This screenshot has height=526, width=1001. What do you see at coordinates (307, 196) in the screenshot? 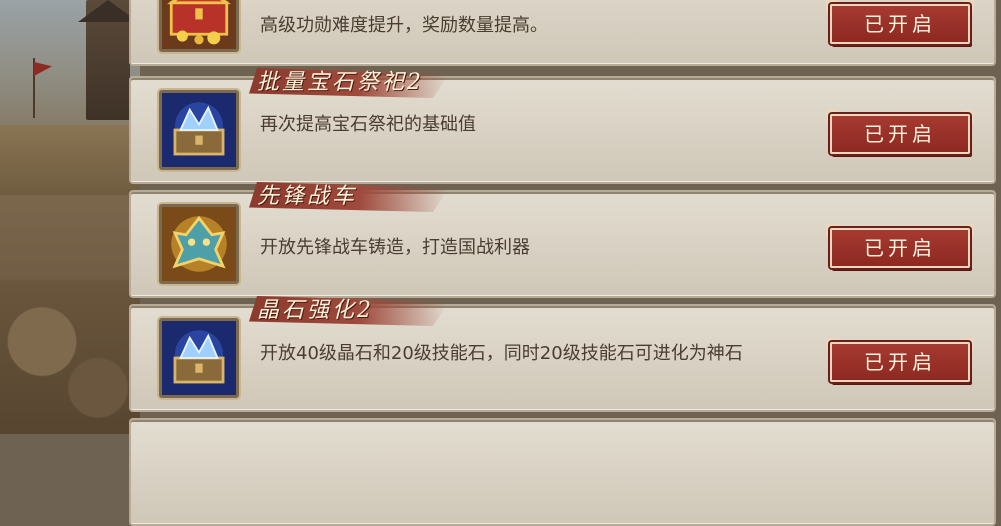
I see `item-title: 先锋战车` at bounding box center [307, 196].